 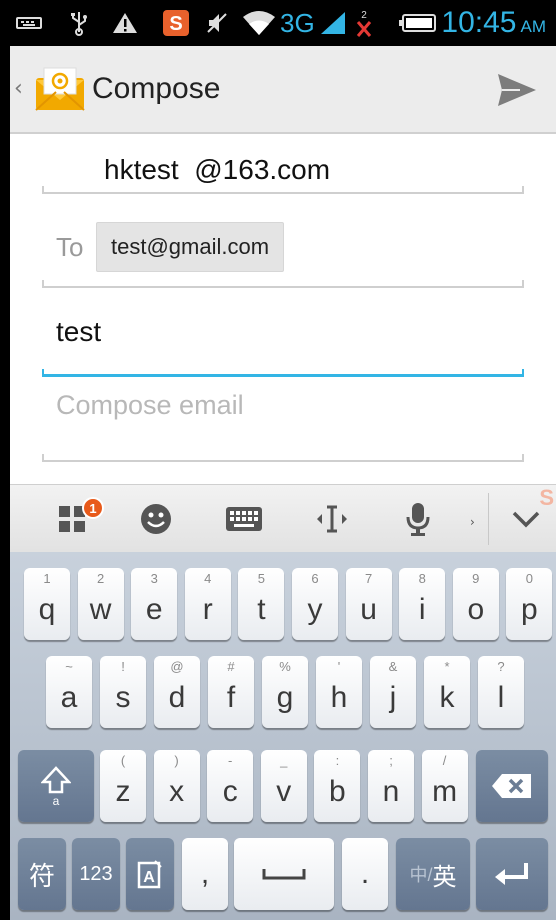 I want to click on emoji-icon, so click(x=156, y=519).